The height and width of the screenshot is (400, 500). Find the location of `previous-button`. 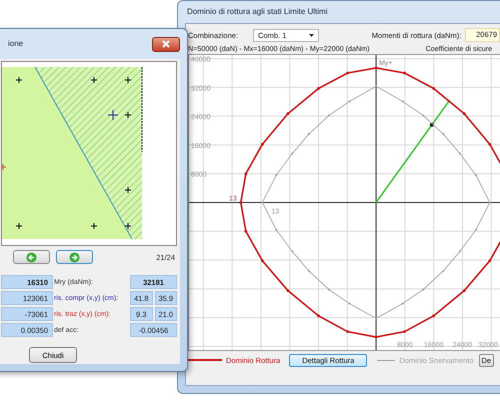

previous-button is located at coordinates (31, 257).